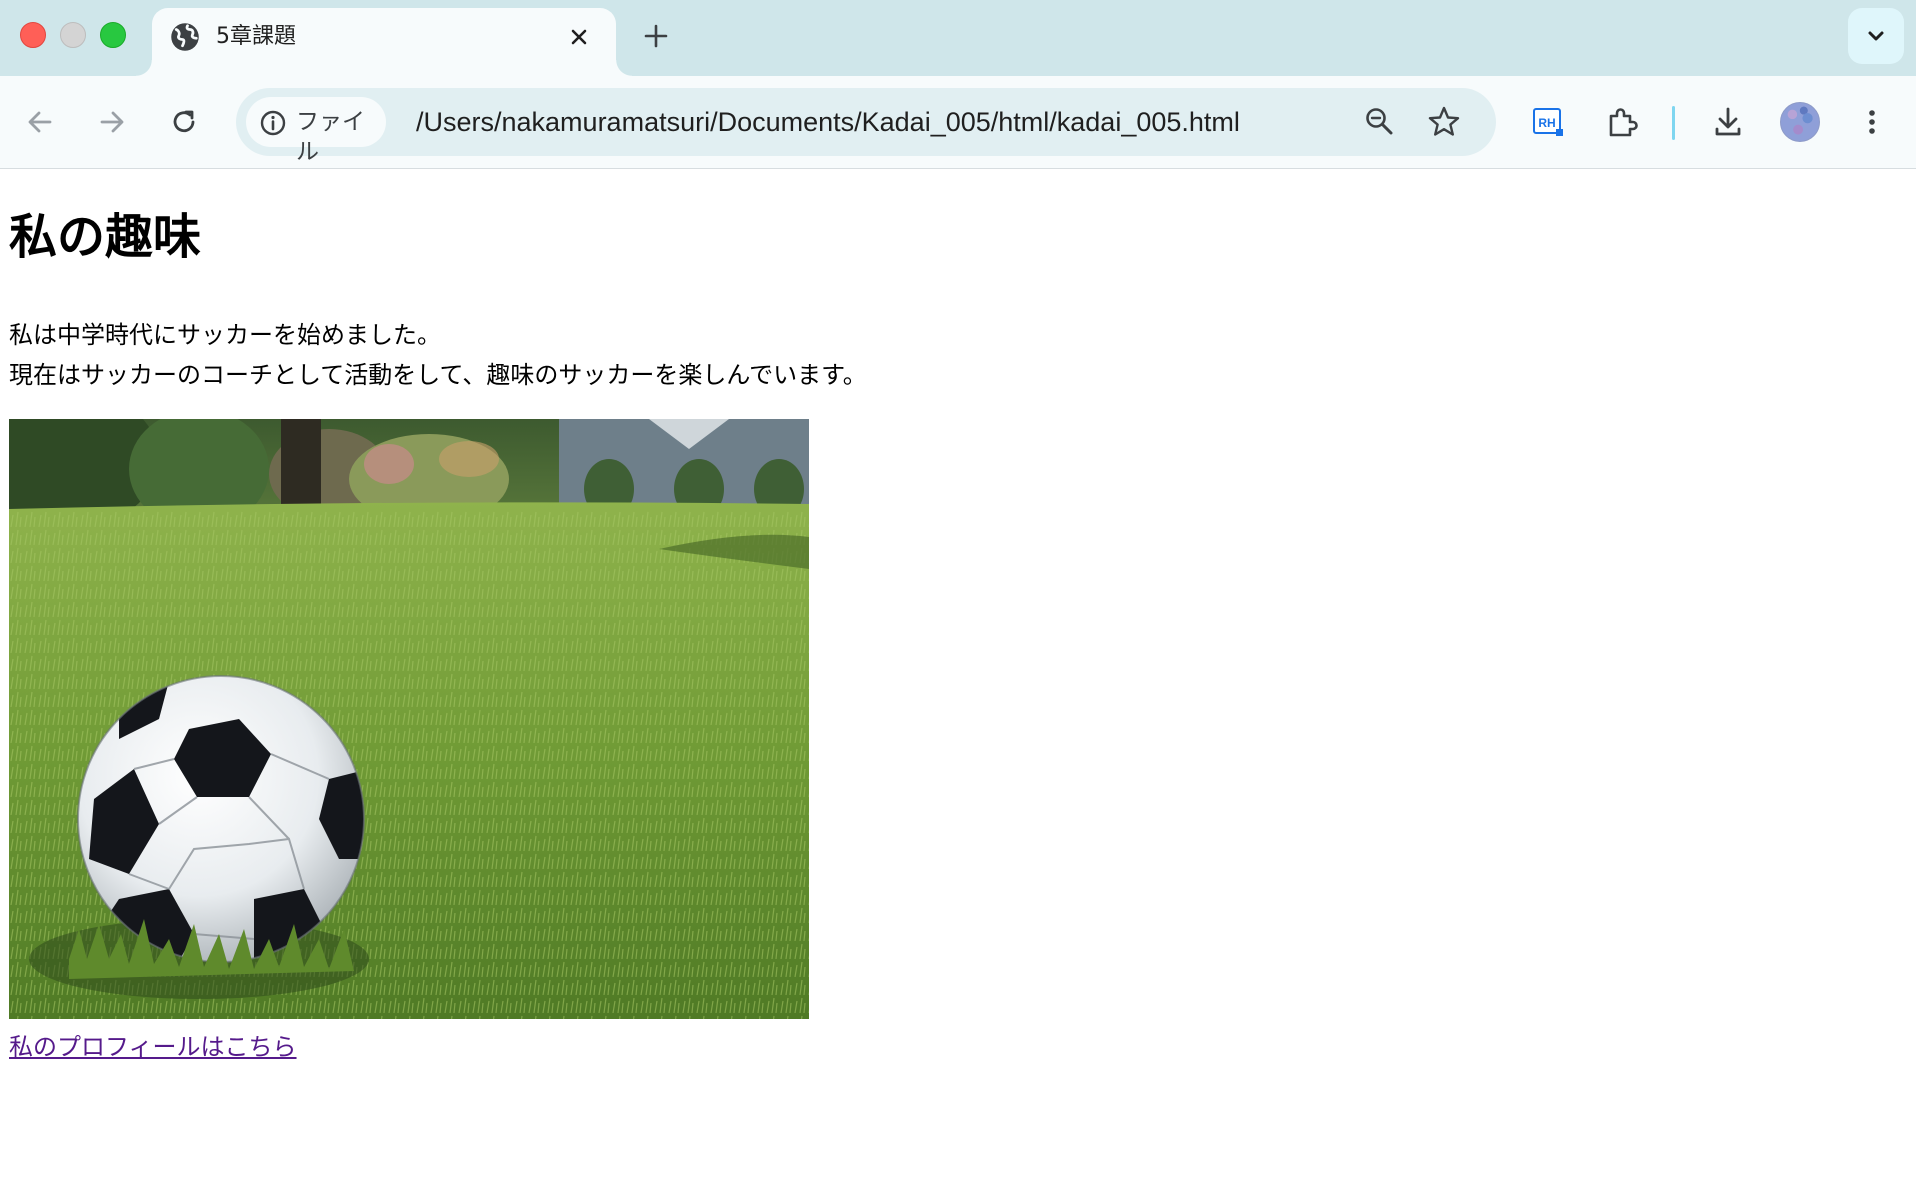 The width and height of the screenshot is (1916, 1194). Describe the element at coordinates (1800, 122) in the screenshot. I see `profile-avatar` at that location.